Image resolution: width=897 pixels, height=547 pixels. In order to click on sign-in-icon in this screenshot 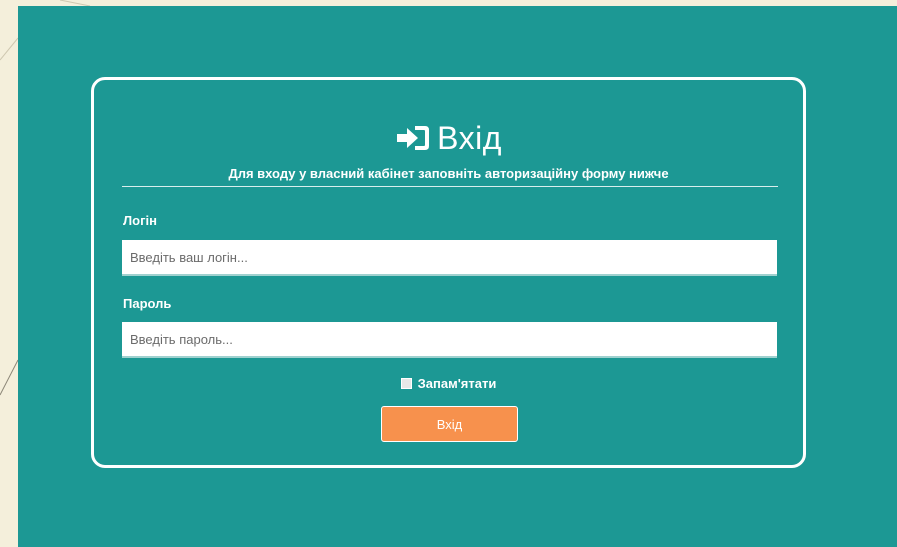, I will do `click(413, 138)`.